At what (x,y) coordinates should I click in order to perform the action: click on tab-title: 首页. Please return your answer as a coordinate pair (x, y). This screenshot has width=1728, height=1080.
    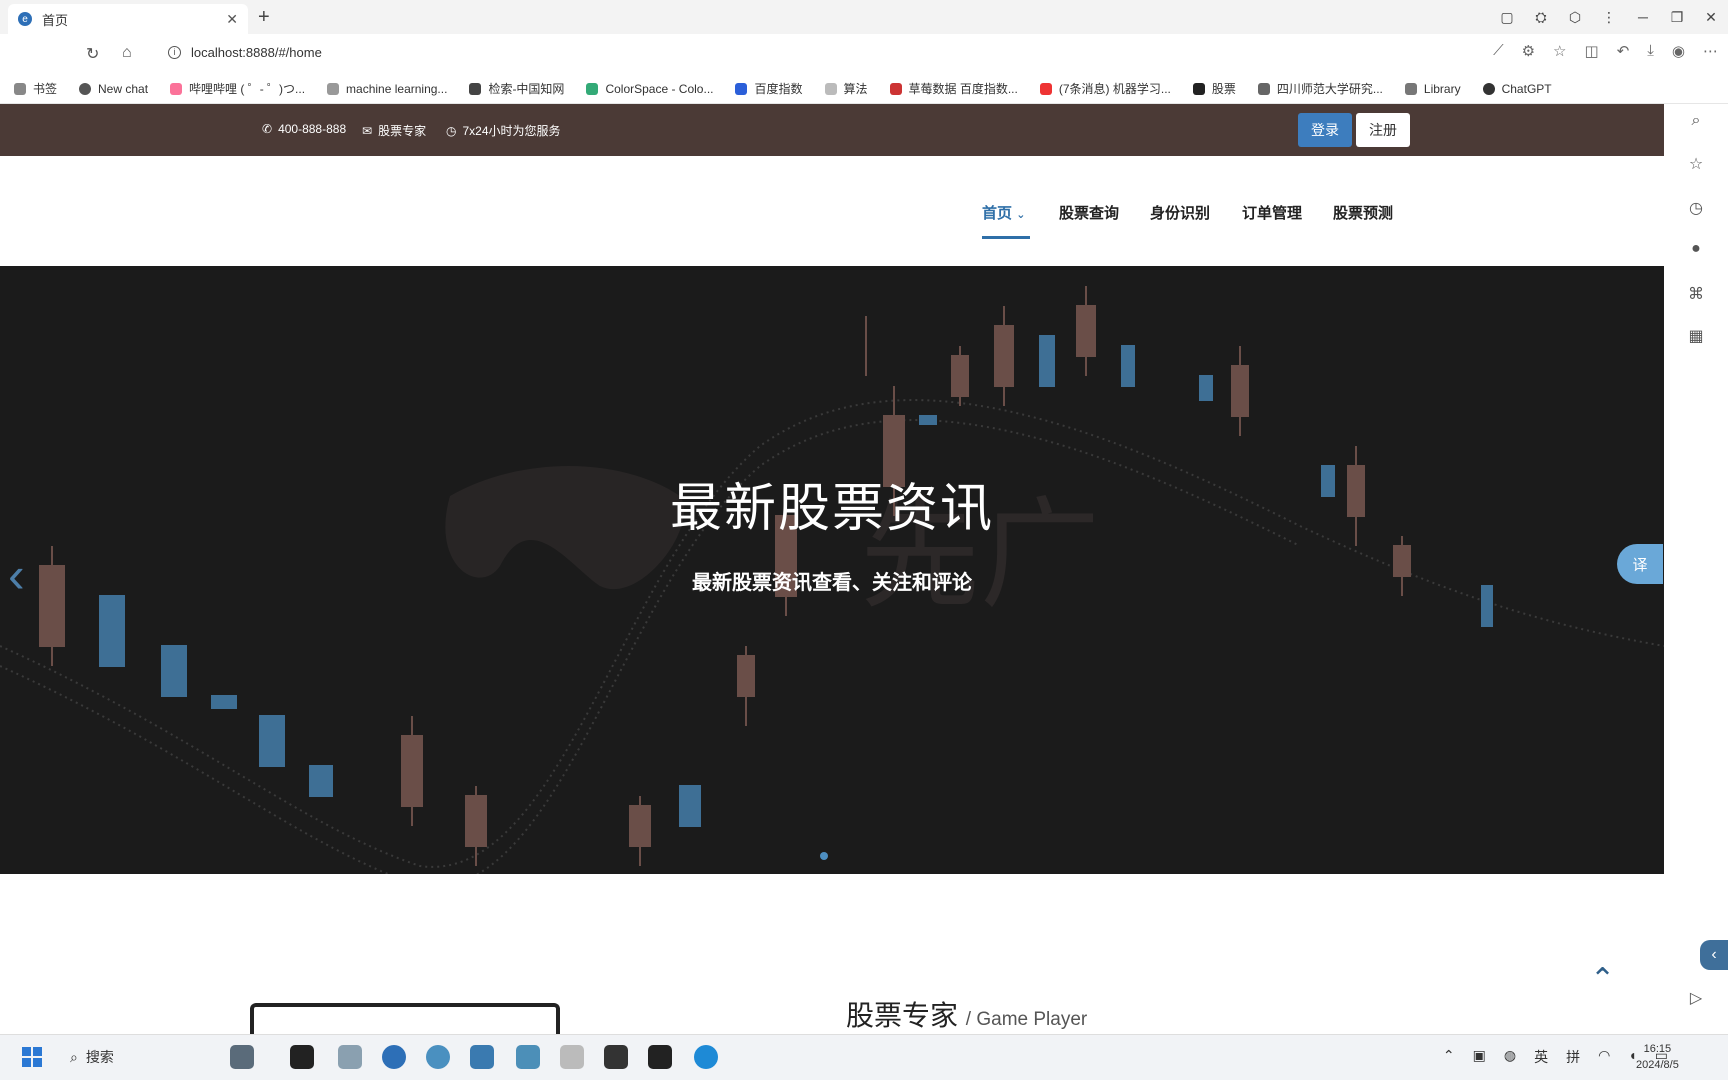
    Looking at the image, I should click on (55, 20).